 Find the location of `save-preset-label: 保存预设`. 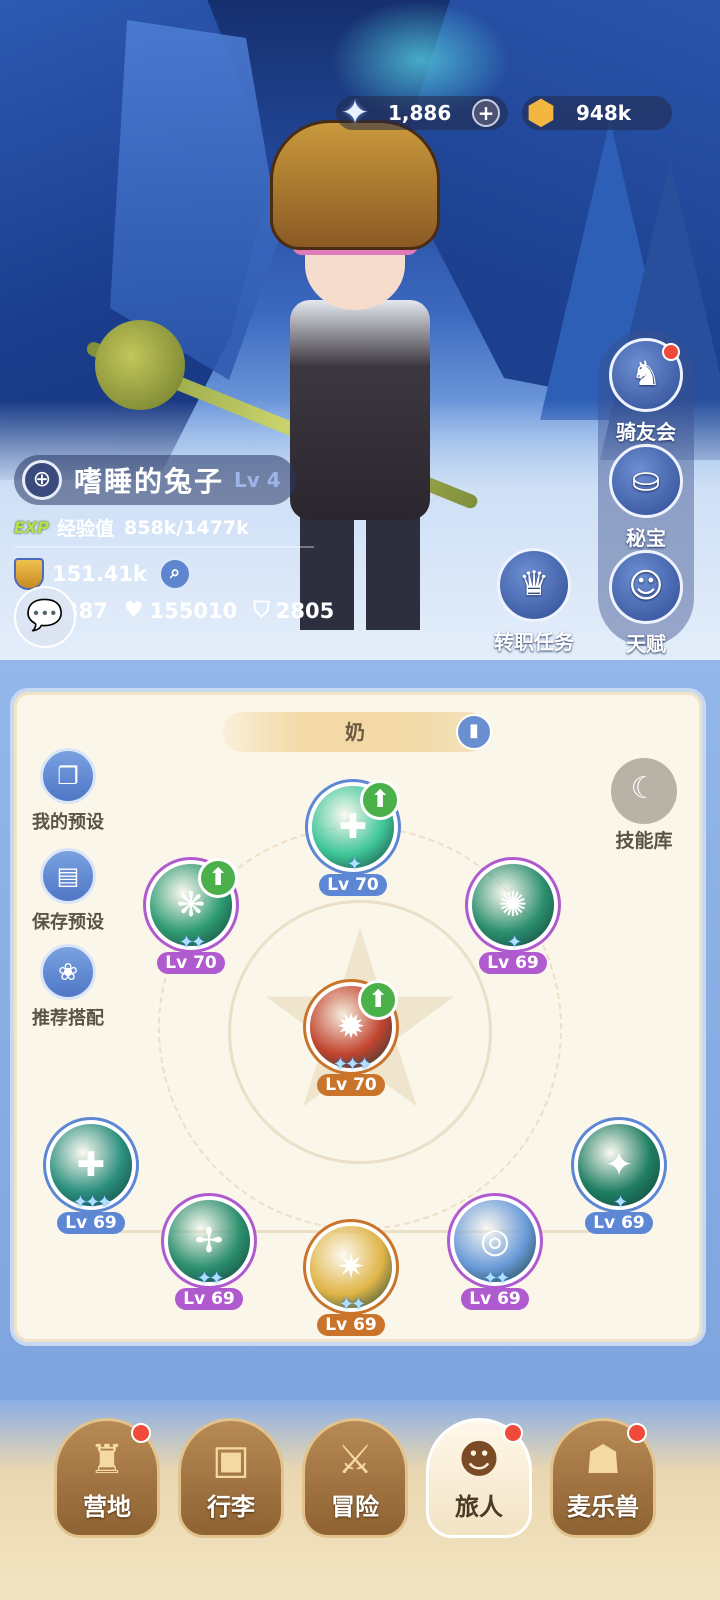

save-preset-label: 保存预设 is located at coordinates (68, 922).